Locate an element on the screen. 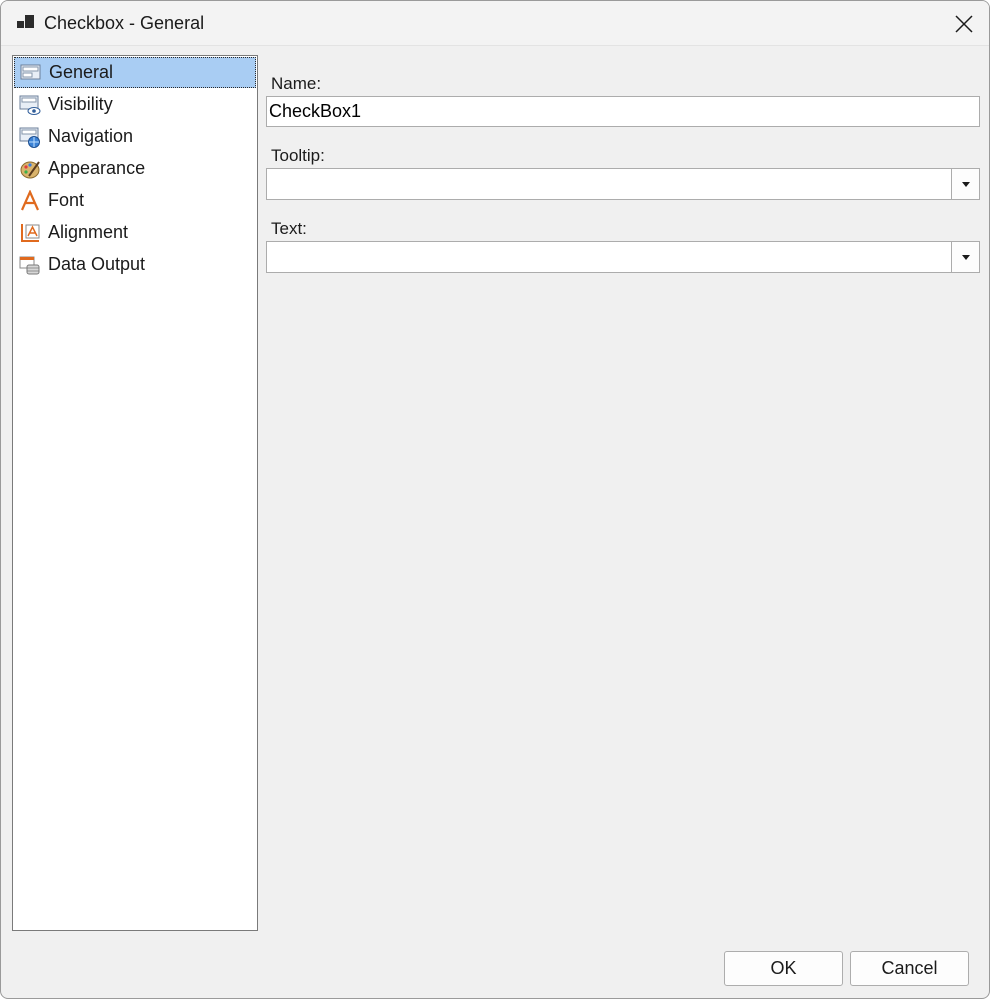  nav-item-label: Navigation is located at coordinates (91, 136).